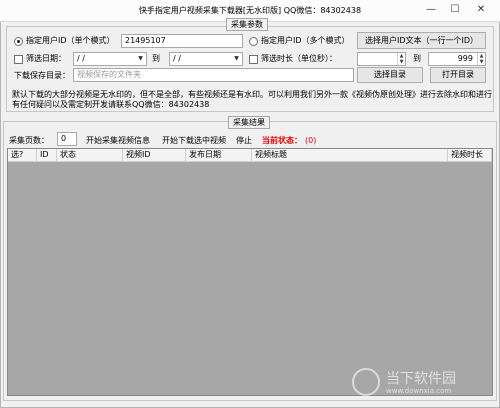  What do you see at coordinates (194, 141) in the screenshot?
I see `start-download-button: 开始下载选中视频` at bounding box center [194, 141].